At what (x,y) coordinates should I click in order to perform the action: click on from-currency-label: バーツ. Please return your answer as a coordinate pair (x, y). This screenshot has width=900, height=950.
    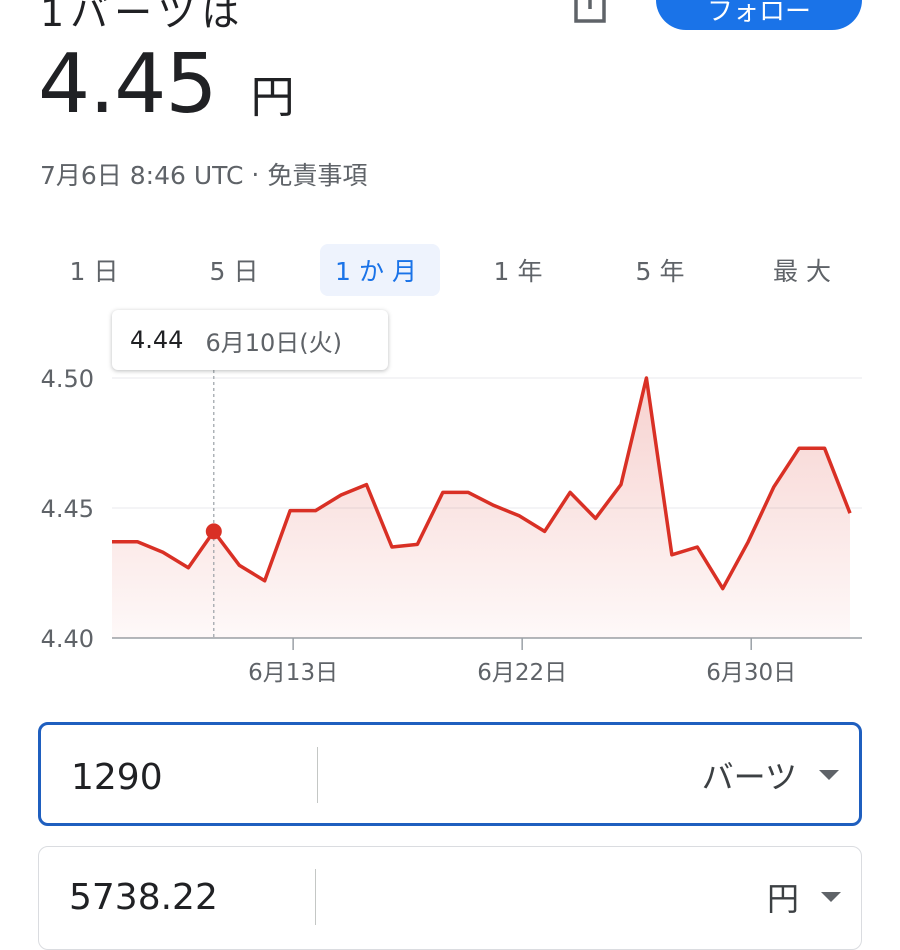
    Looking at the image, I should click on (749, 777).